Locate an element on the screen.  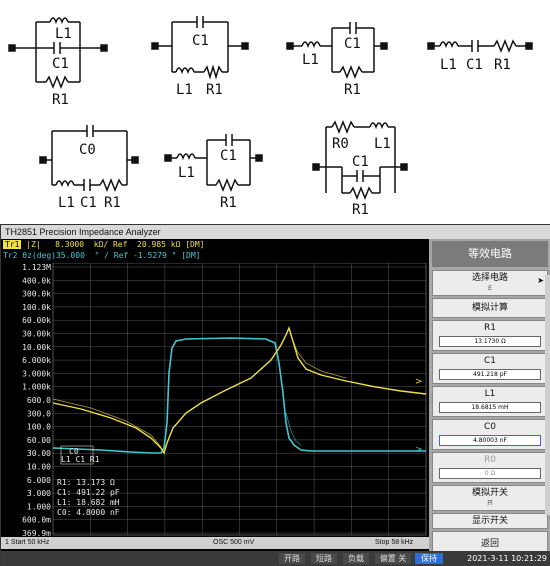
c1-c1-label: C1 is located at coordinates (60, 64).